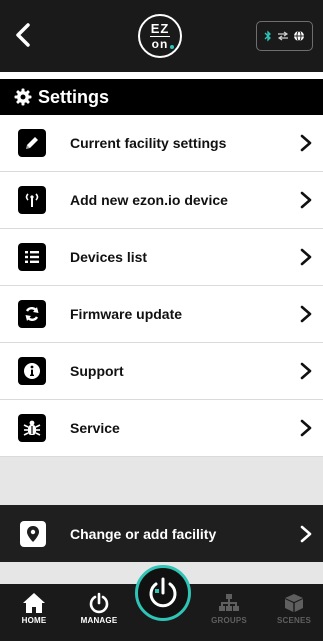 The image size is (323, 641). What do you see at coordinates (32, 371) in the screenshot?
I see `info-icon` at bounding box center [32, 371].